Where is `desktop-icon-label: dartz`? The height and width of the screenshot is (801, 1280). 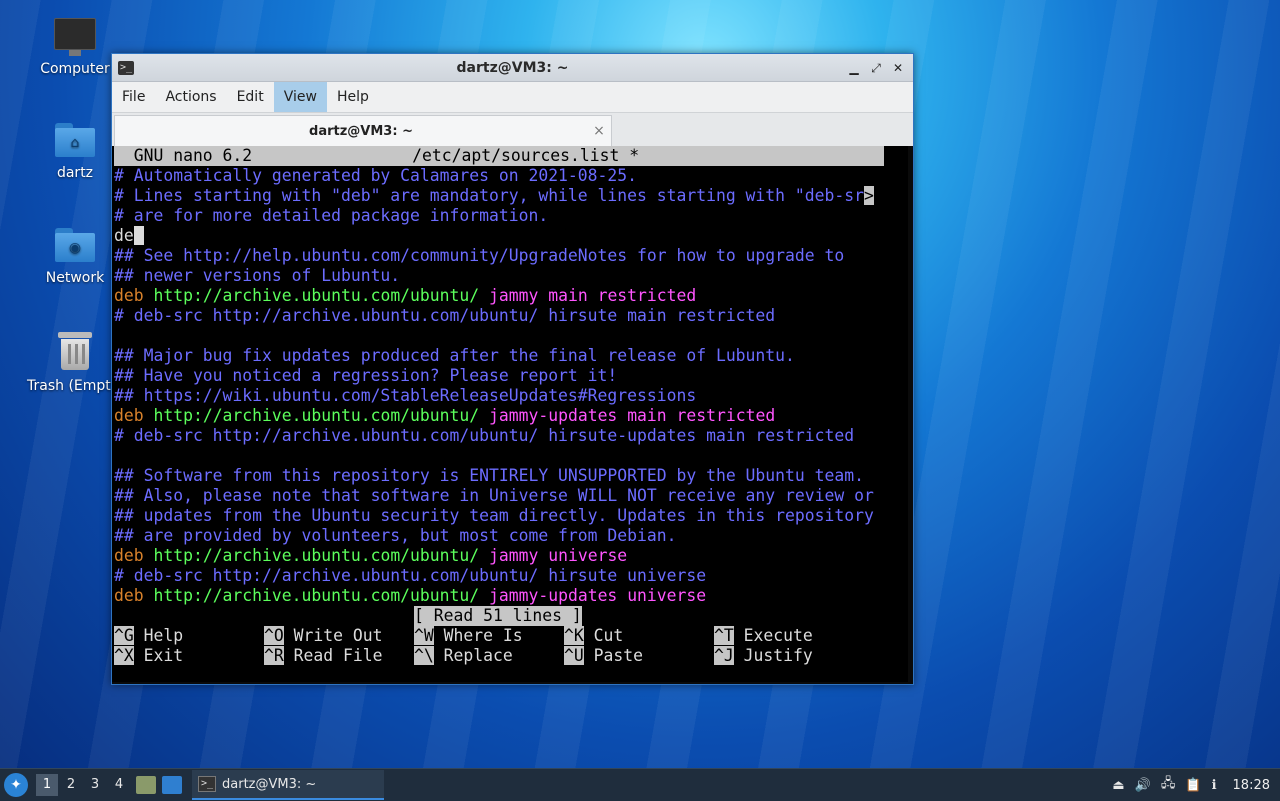 desktop-icon-label: dartz is located at coordinates (75, 173).